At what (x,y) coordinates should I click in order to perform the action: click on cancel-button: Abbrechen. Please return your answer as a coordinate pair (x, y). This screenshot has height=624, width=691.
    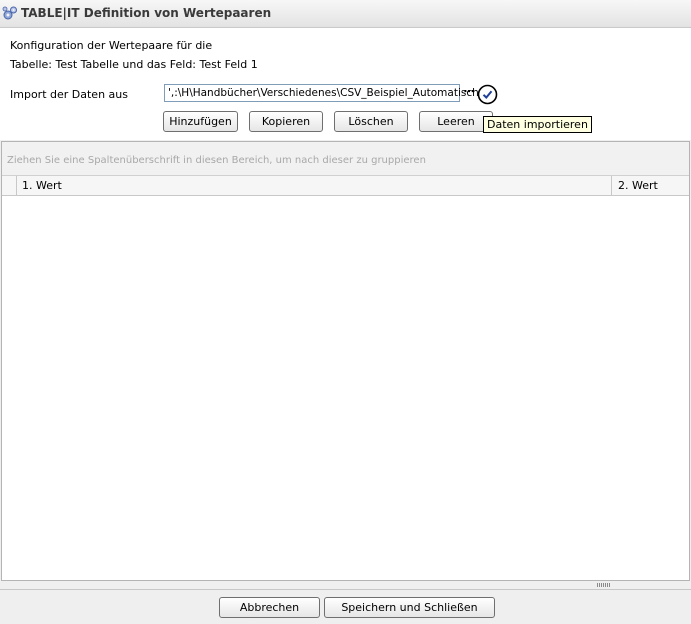
    Looking at the image, I should click on (269, 607).